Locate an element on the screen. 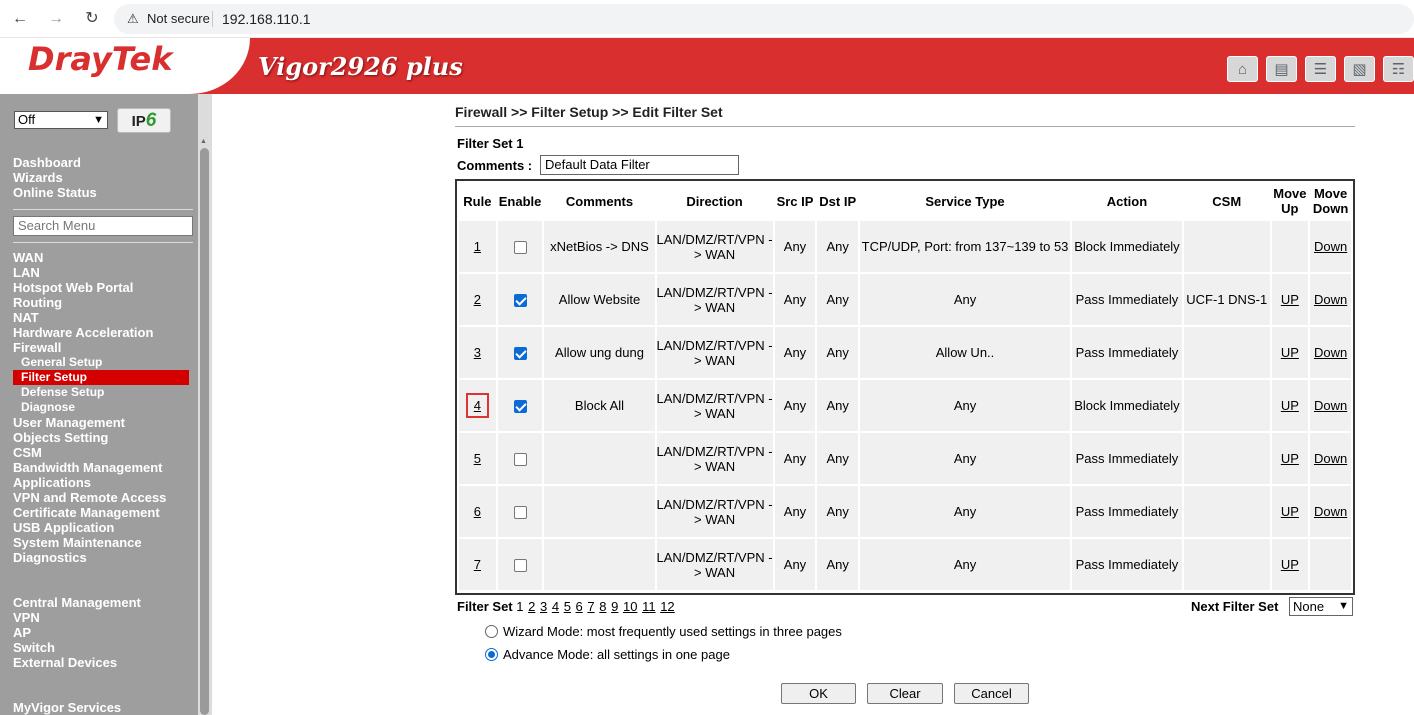 The height and width of the screenshot is (715, 1414). menu-nat: NAT is located at coordinates (101, 317).